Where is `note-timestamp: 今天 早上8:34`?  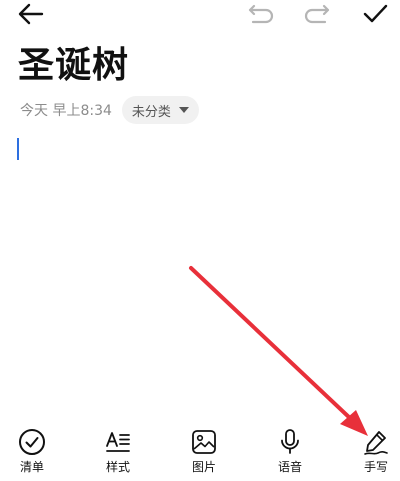 note-timestamp: 今天 早上8:34 is located at coordinates (66, 111).